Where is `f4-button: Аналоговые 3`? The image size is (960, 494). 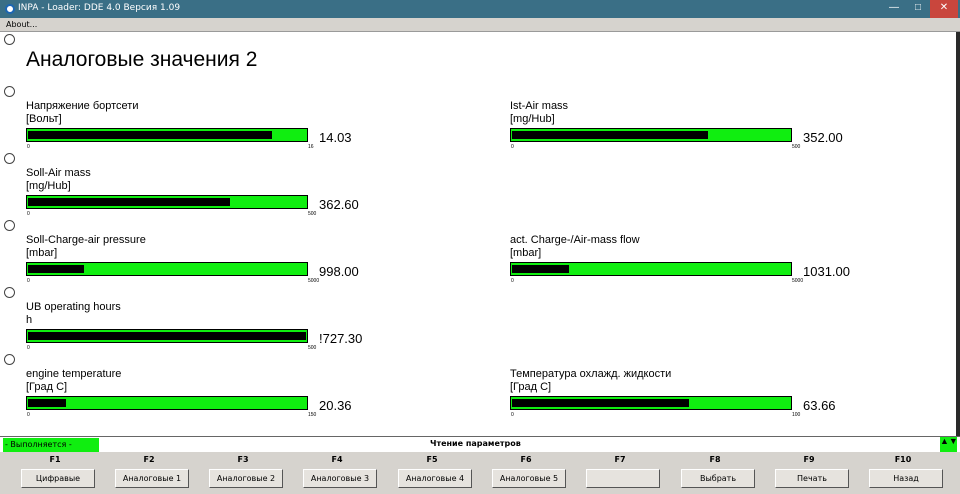
f4-button: Аналоговые 3 is located at coordinates (340, 478).